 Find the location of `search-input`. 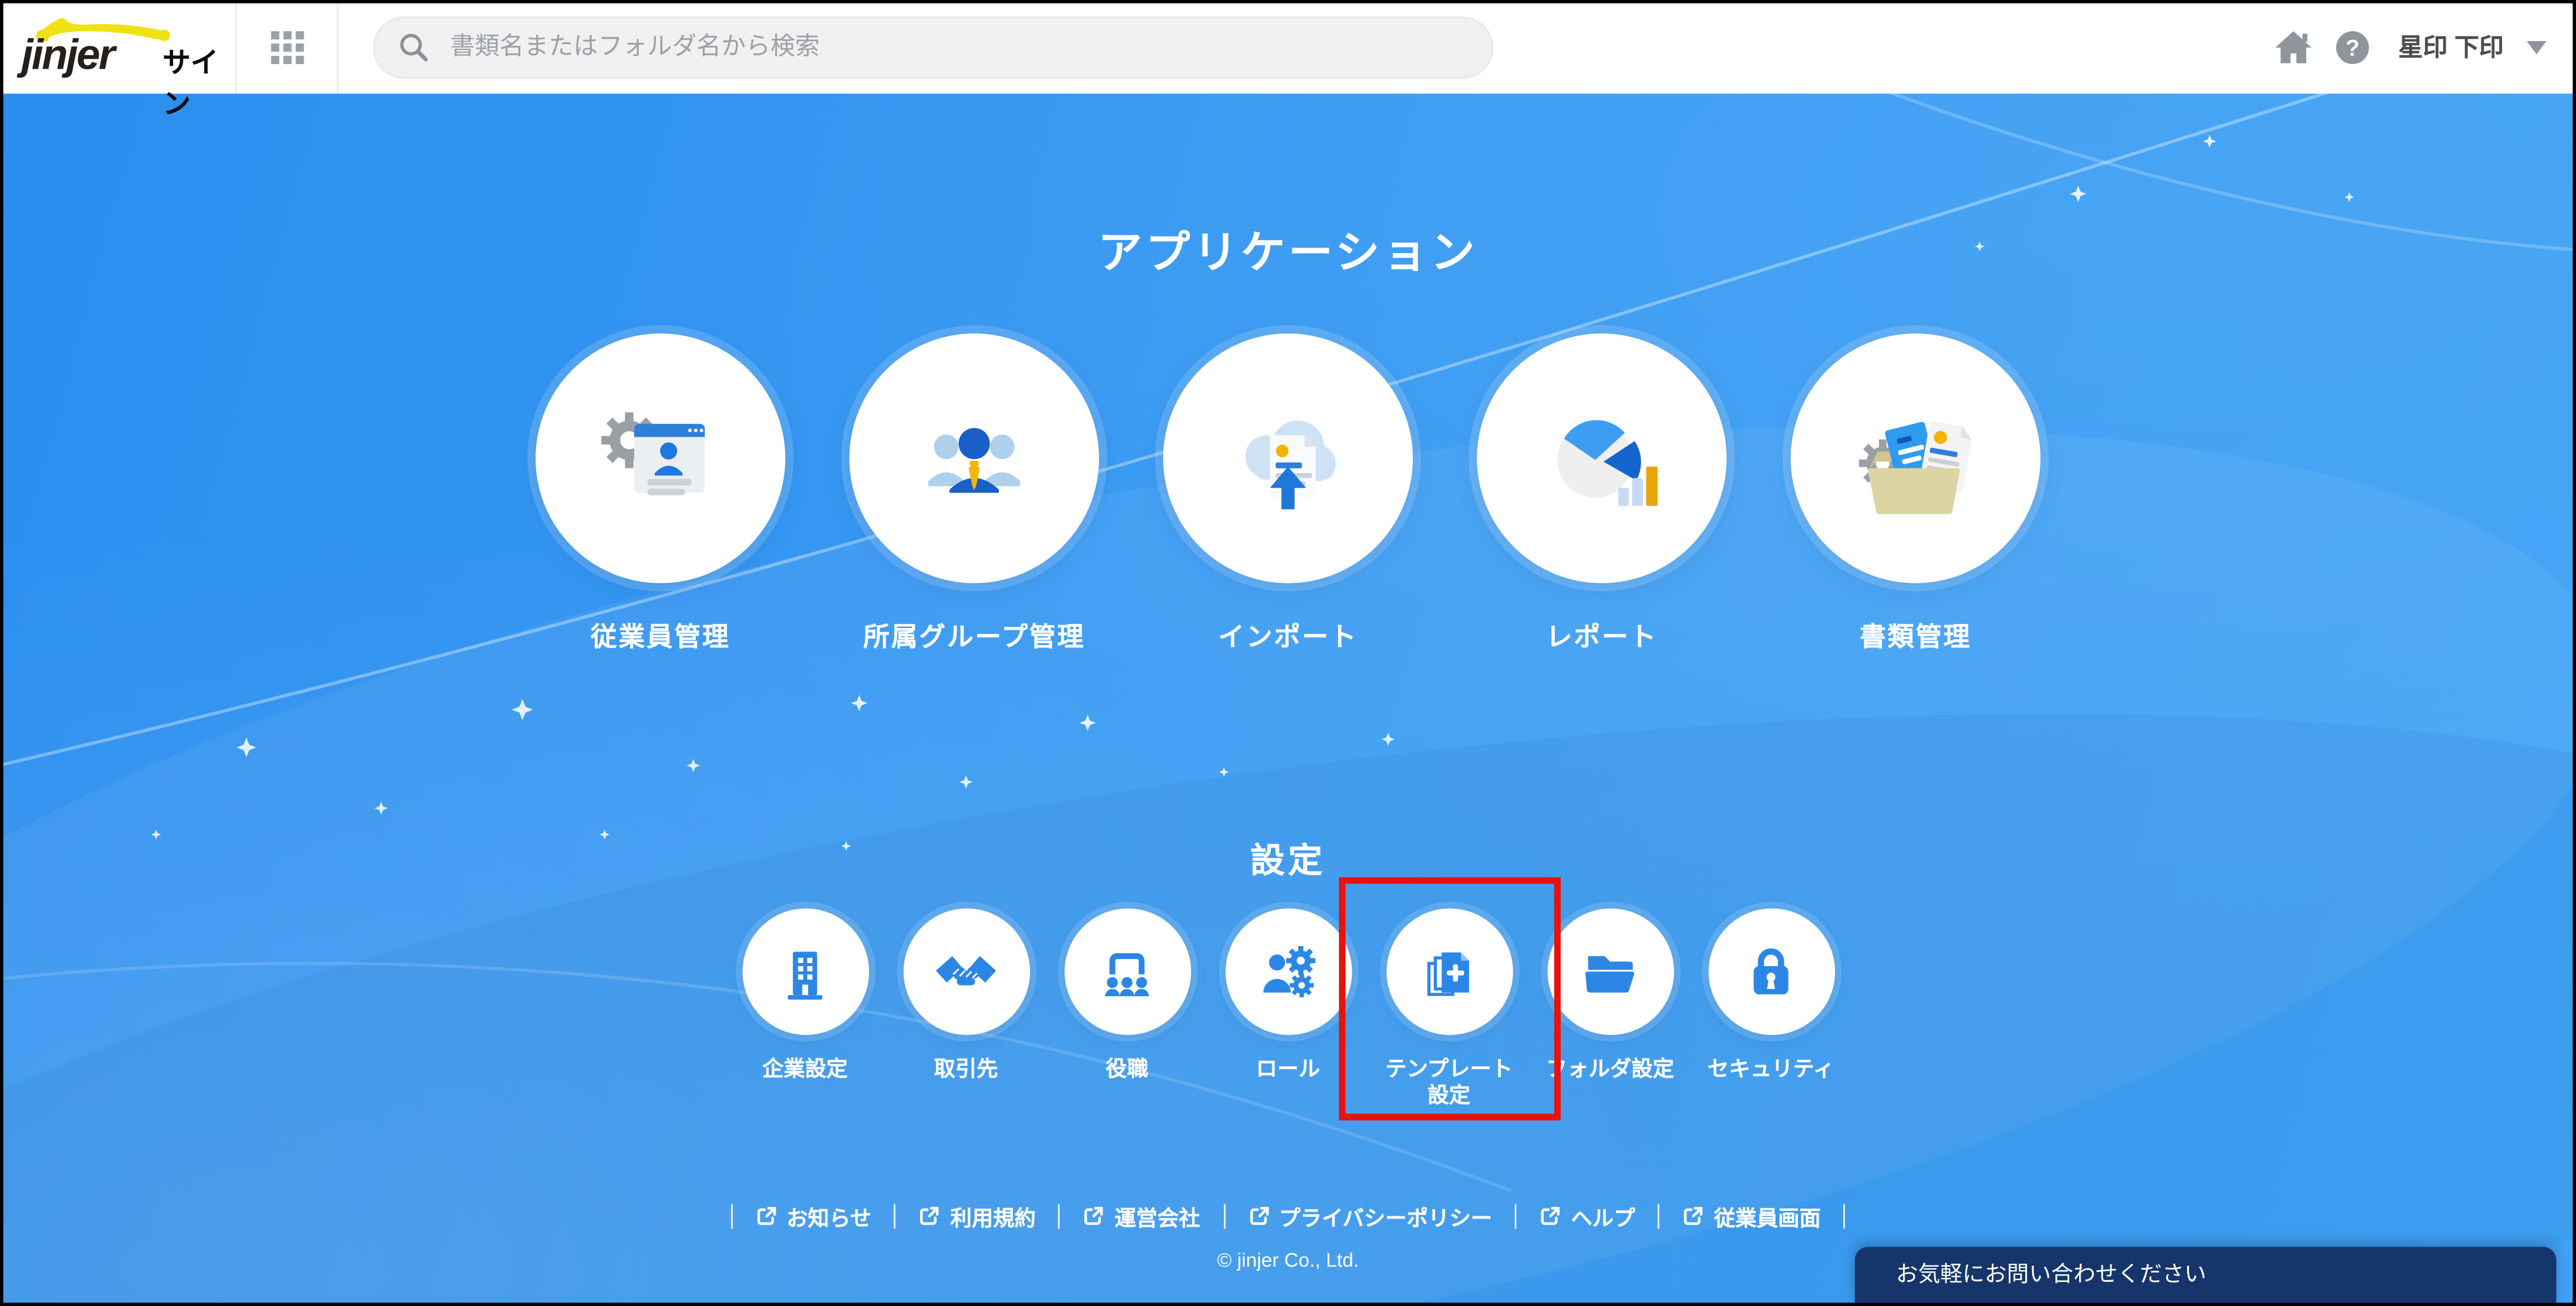

search-input is located at coordinates (934, 46).